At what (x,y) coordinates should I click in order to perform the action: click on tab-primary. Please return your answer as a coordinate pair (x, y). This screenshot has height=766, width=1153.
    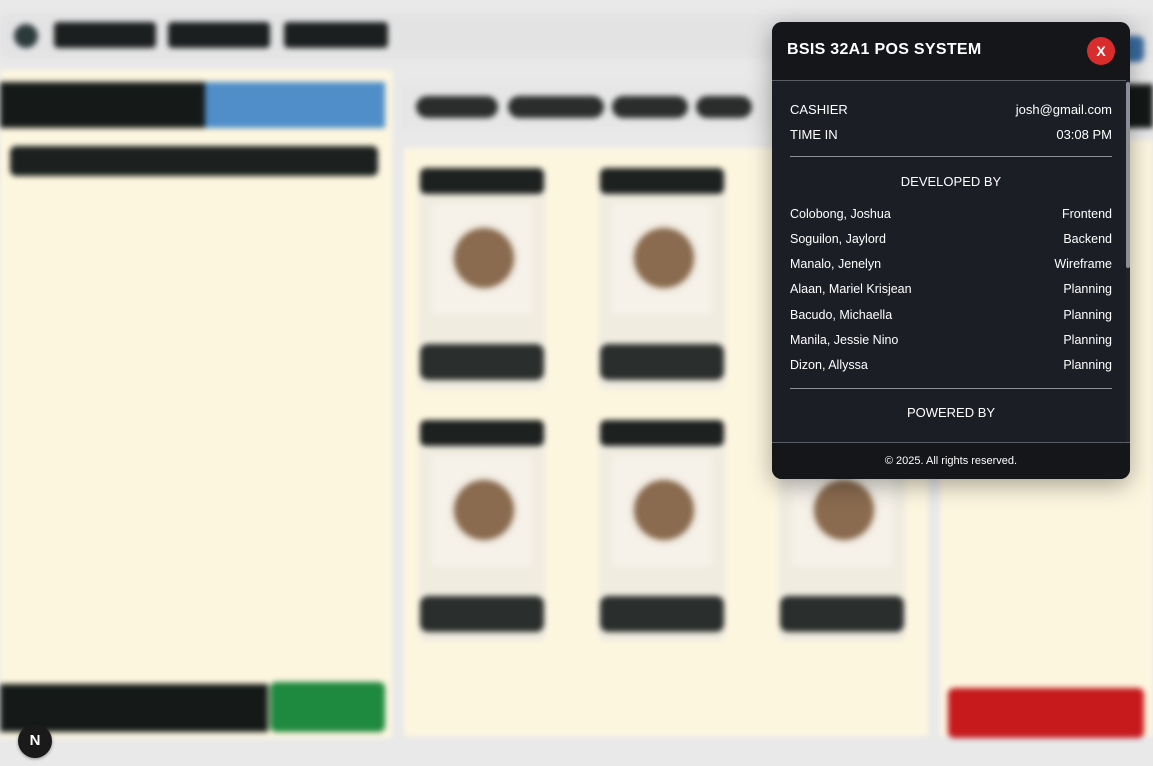
    Looking at the image, I should click on (102, 105).